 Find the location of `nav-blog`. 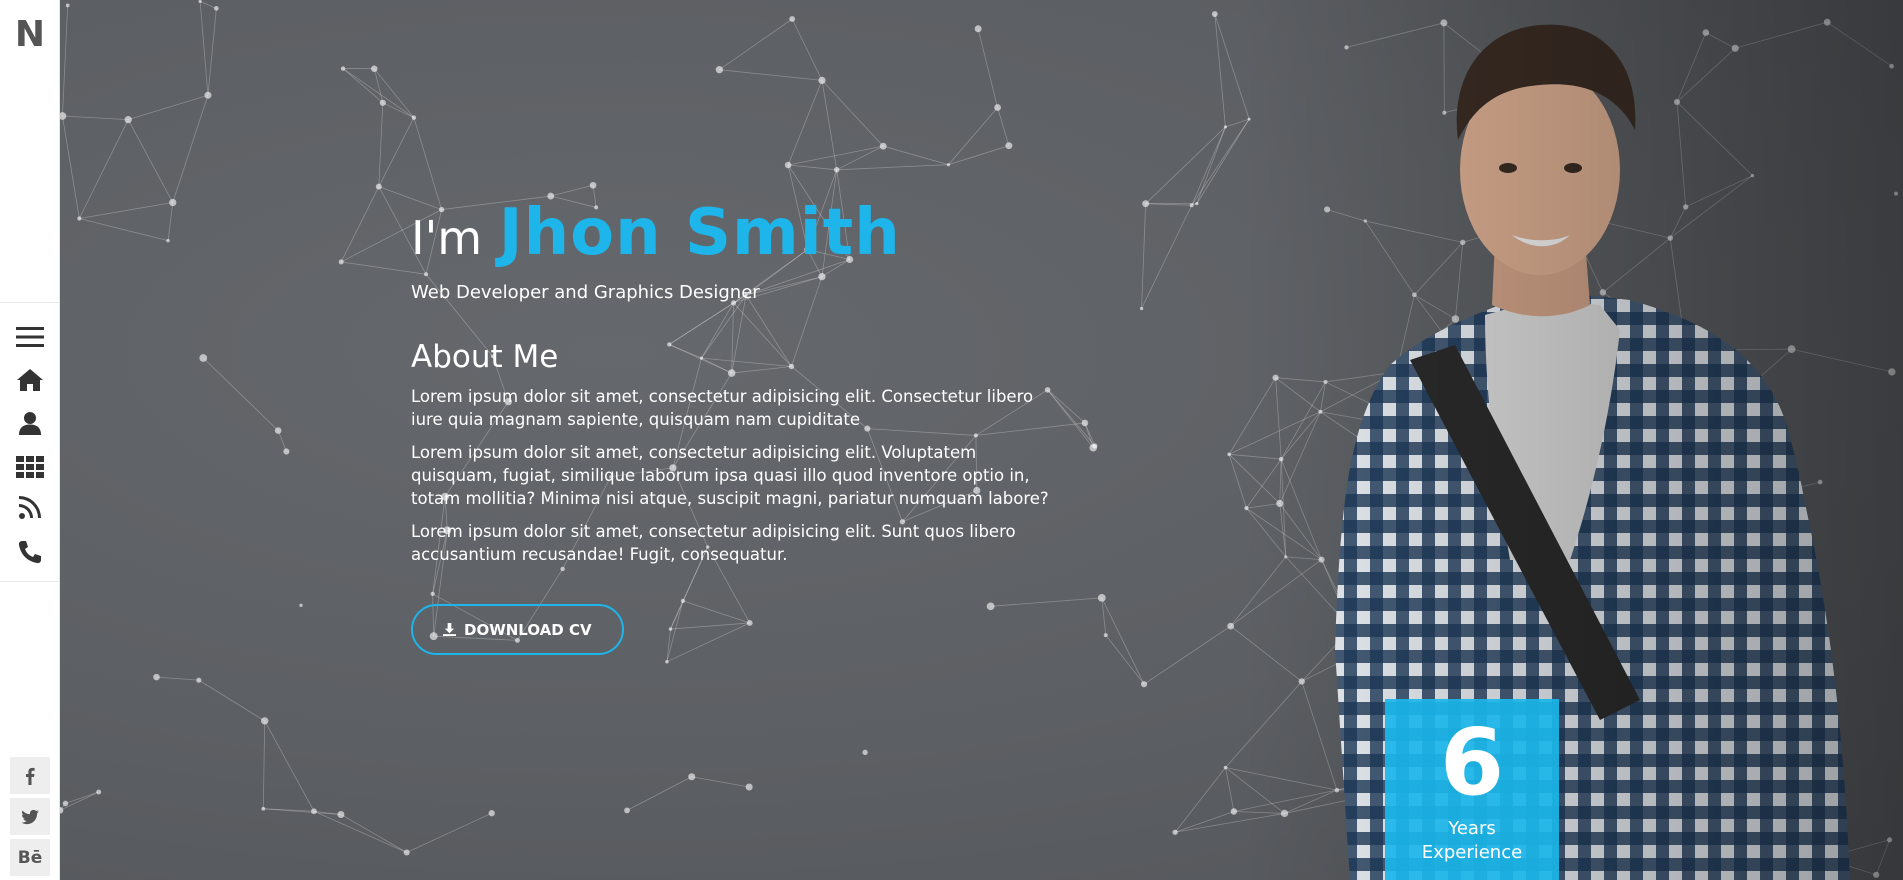

nav-blog is located at coordinates (30, 508).